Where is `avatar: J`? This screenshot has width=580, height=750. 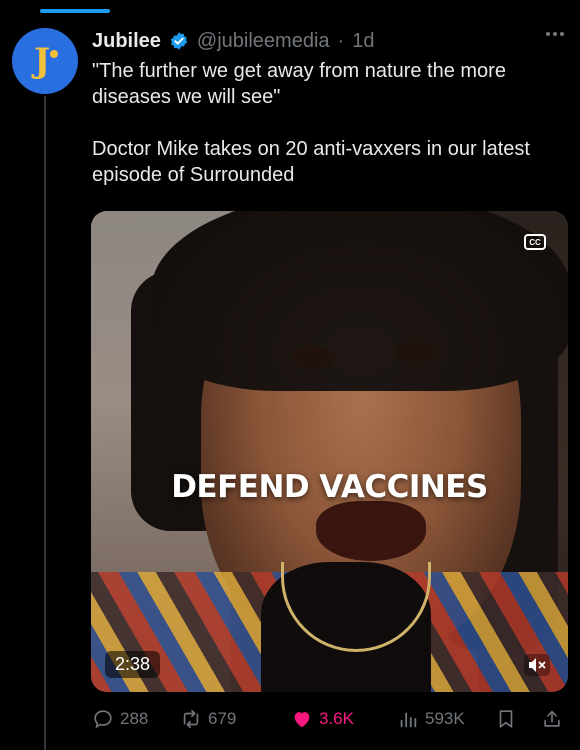 avatar: J is located at coordinates (45, 61).